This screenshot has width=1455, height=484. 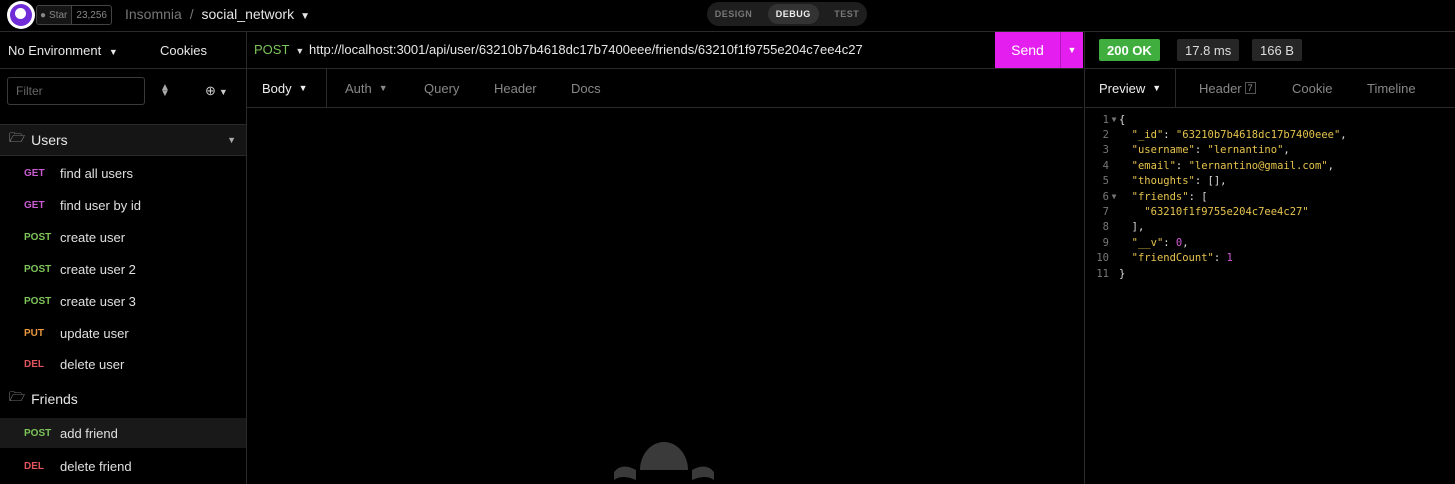 I want to click on request-delete-user: DEL delete user, so click(x=123, y=364).